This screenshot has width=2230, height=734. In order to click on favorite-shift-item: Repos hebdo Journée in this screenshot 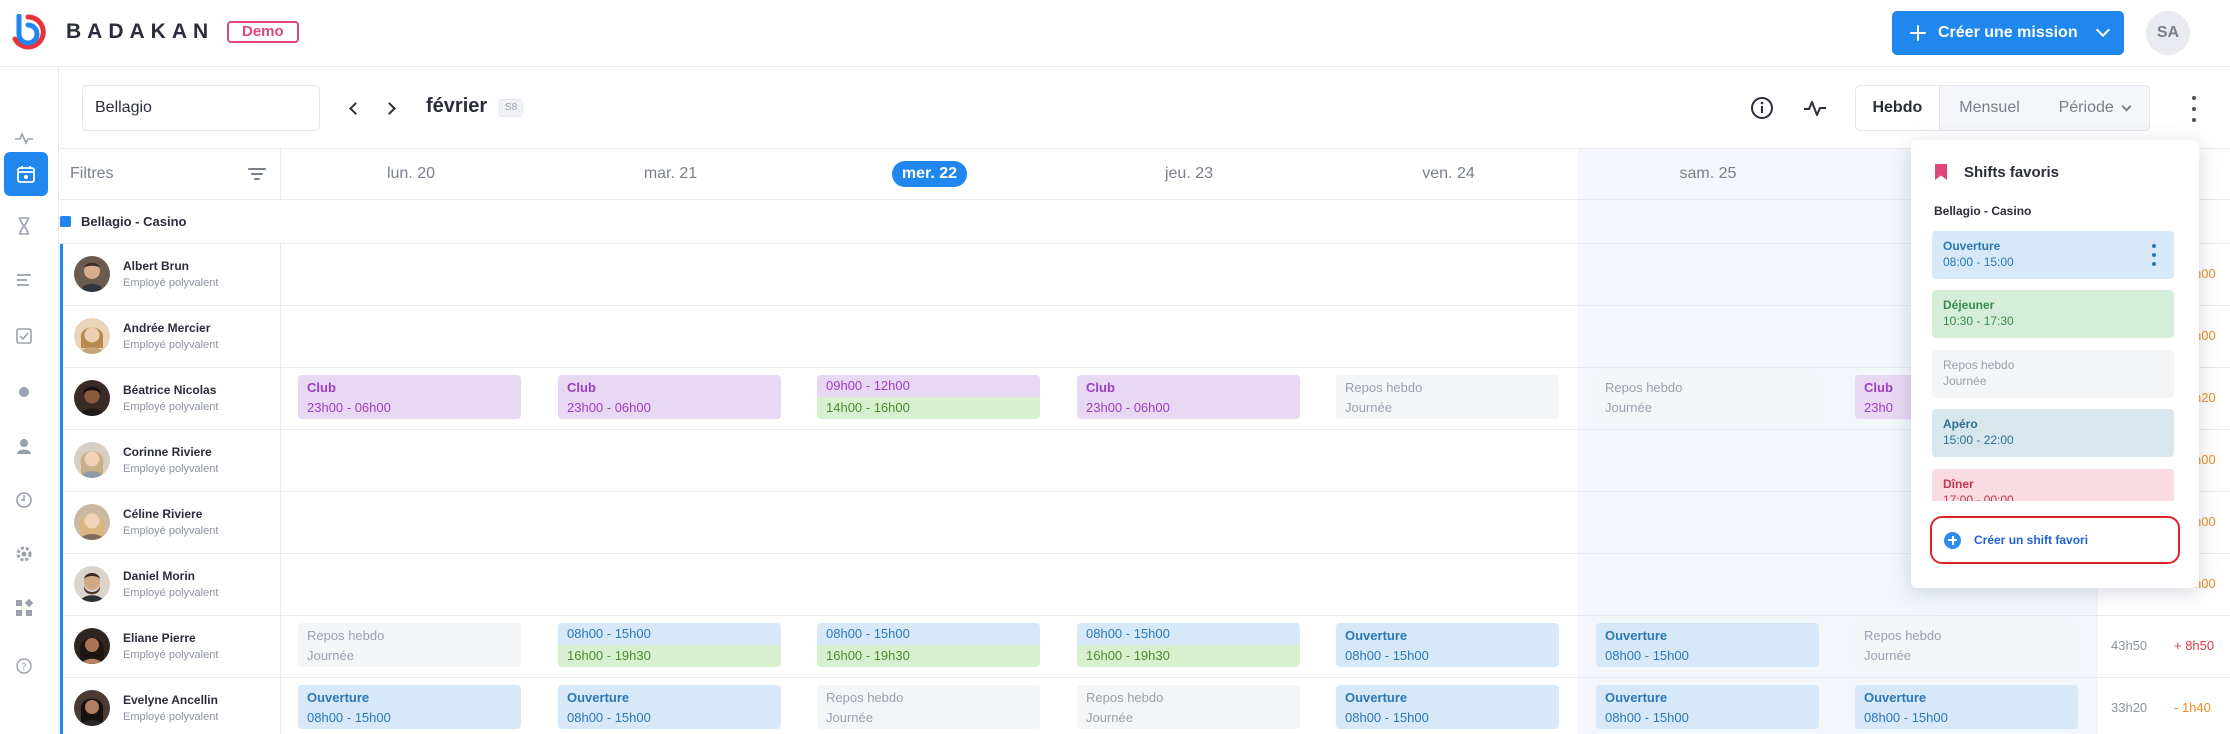, I will do `click(2053, 374)`.